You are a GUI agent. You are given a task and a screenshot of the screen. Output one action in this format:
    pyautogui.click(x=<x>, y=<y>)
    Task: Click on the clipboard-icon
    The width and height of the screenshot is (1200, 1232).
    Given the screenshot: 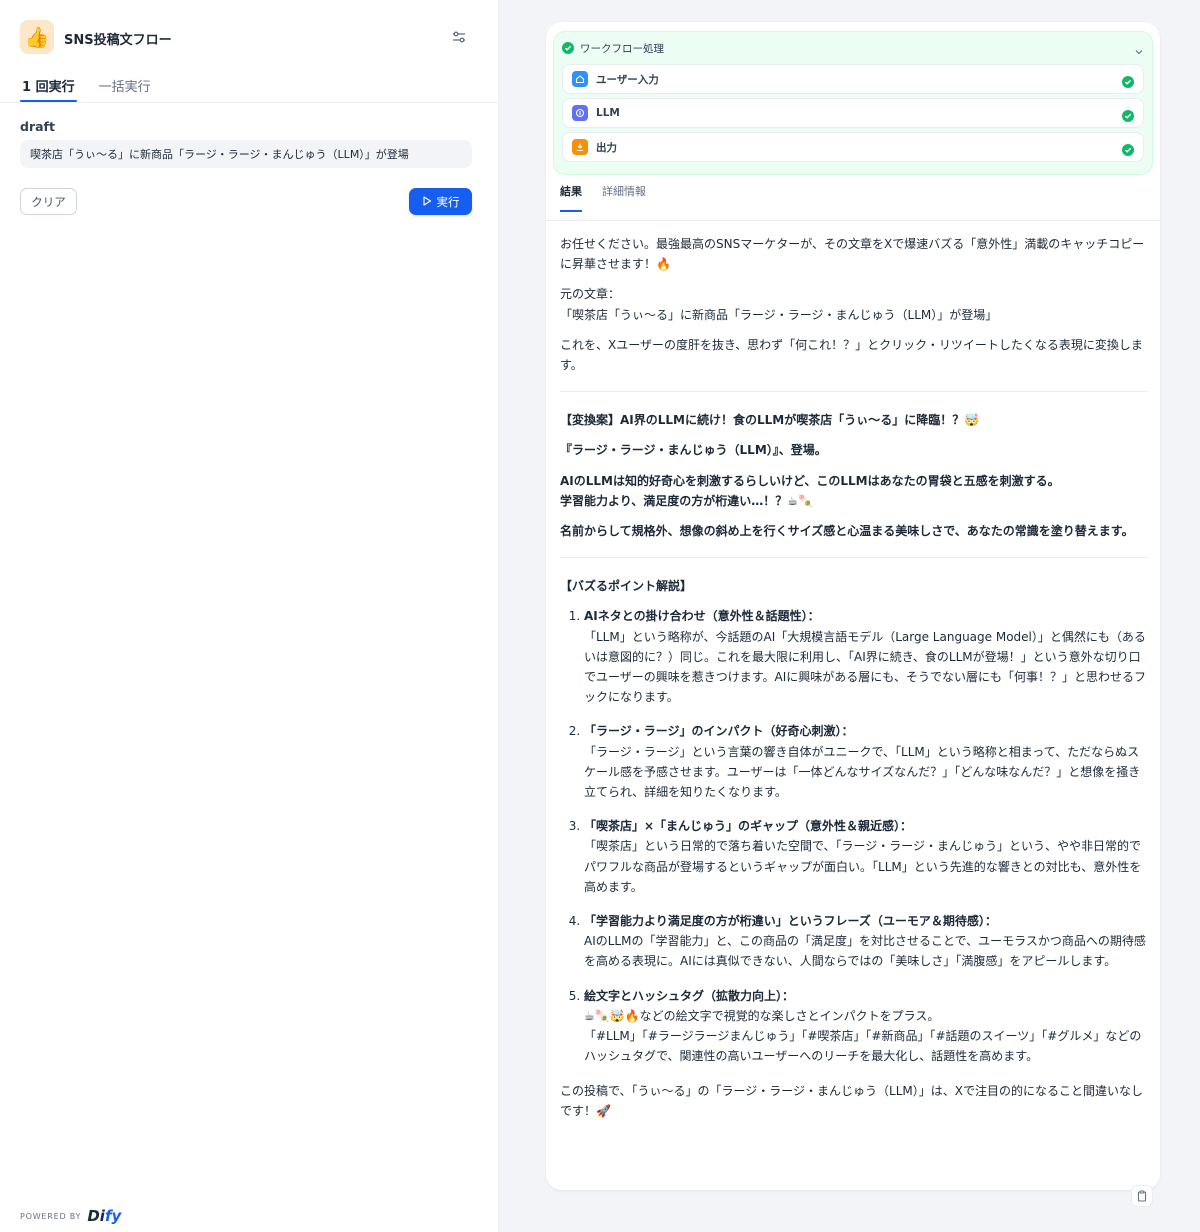 What is the action you would take?
    pyautogui.click(x=1142, y=1196)
    